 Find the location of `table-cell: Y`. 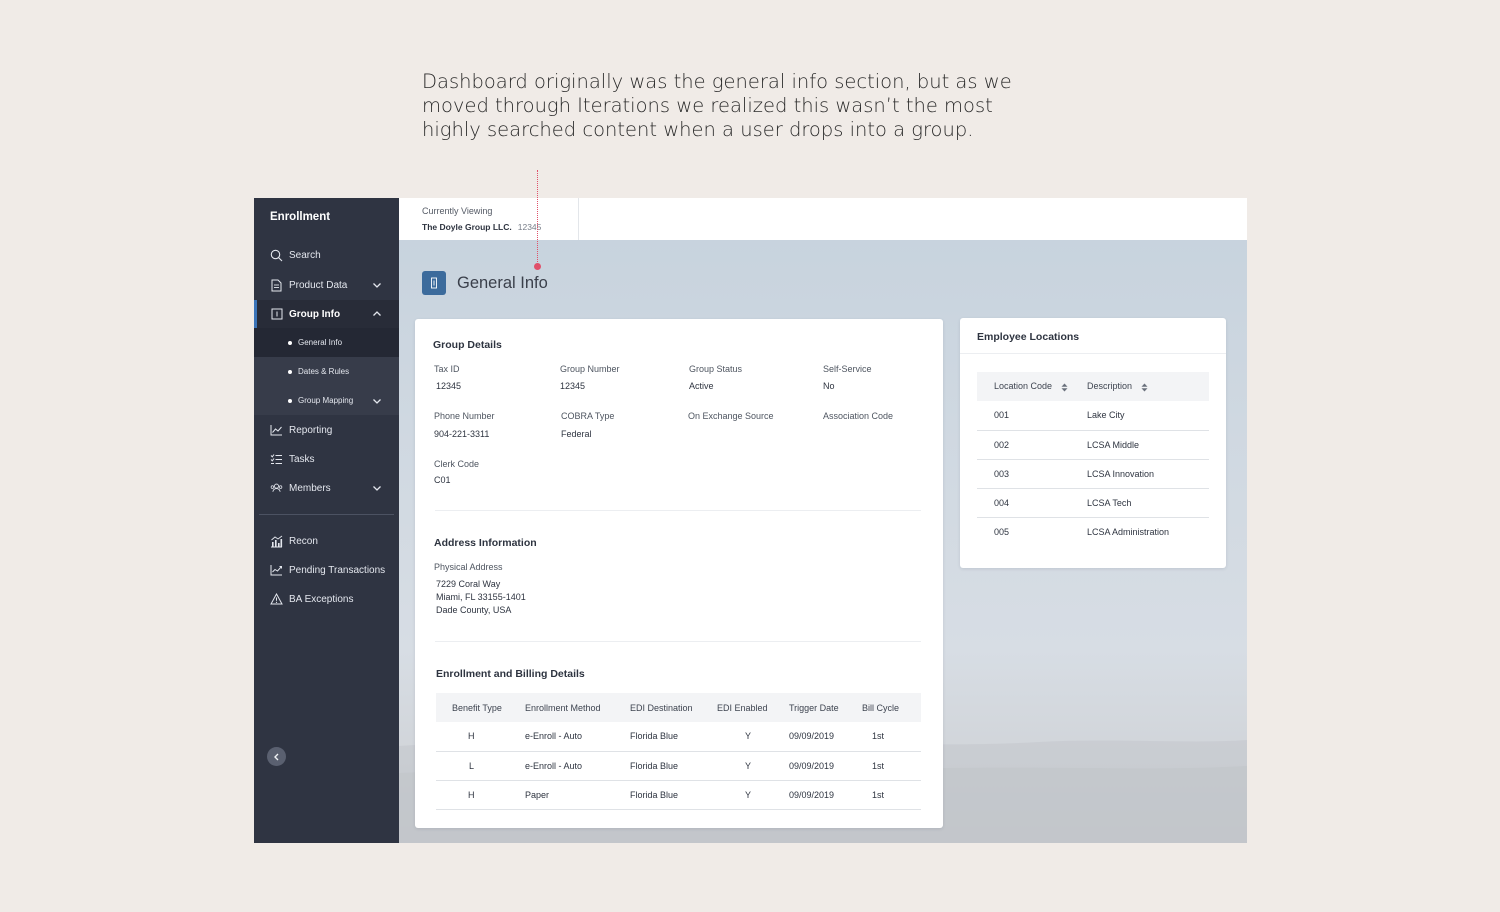

table-cell: Y is located at coordinates (753, 766).